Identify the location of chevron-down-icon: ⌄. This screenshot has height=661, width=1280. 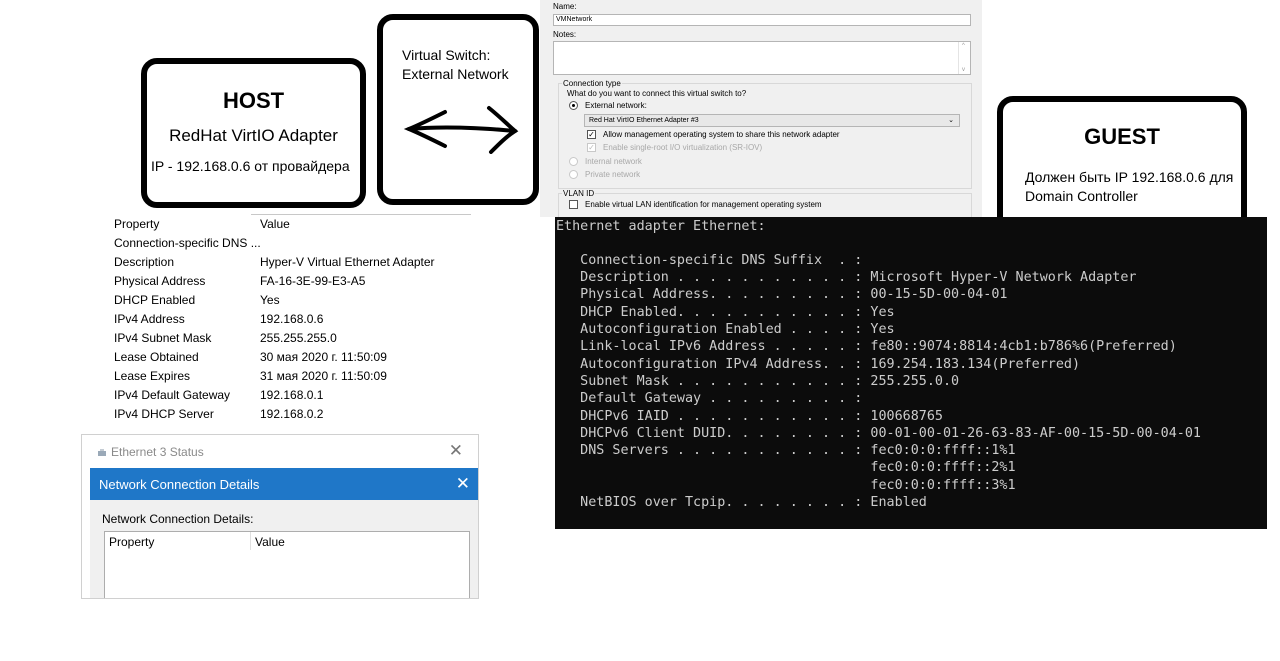
(951, 120).